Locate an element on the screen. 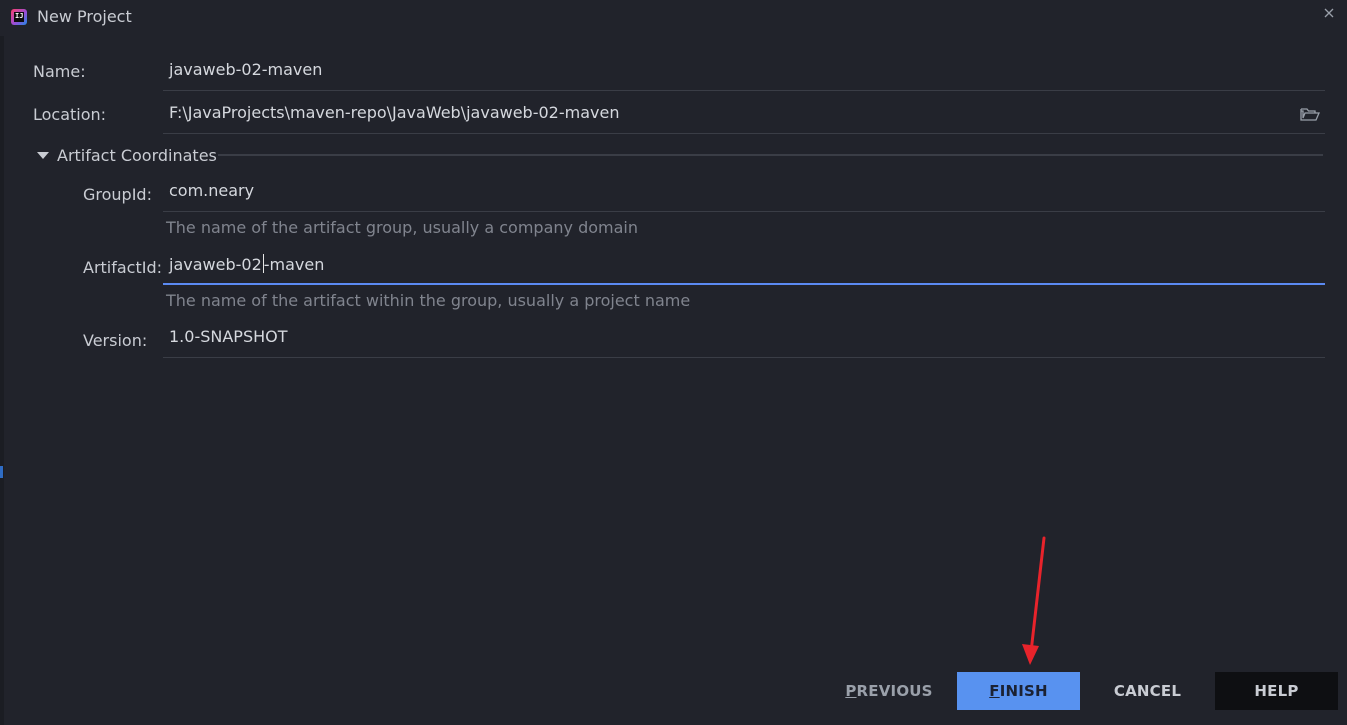 Image resolution: width=1347 pixels, height=725 pixels. red-arrow-annotation is located at coordinates (1034, 600).